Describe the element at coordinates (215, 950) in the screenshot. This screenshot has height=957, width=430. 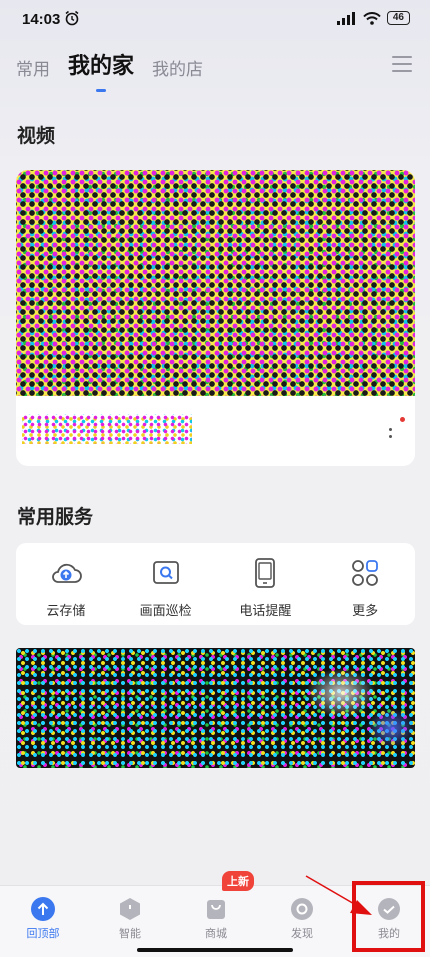
I see `home-indicator` at that location.